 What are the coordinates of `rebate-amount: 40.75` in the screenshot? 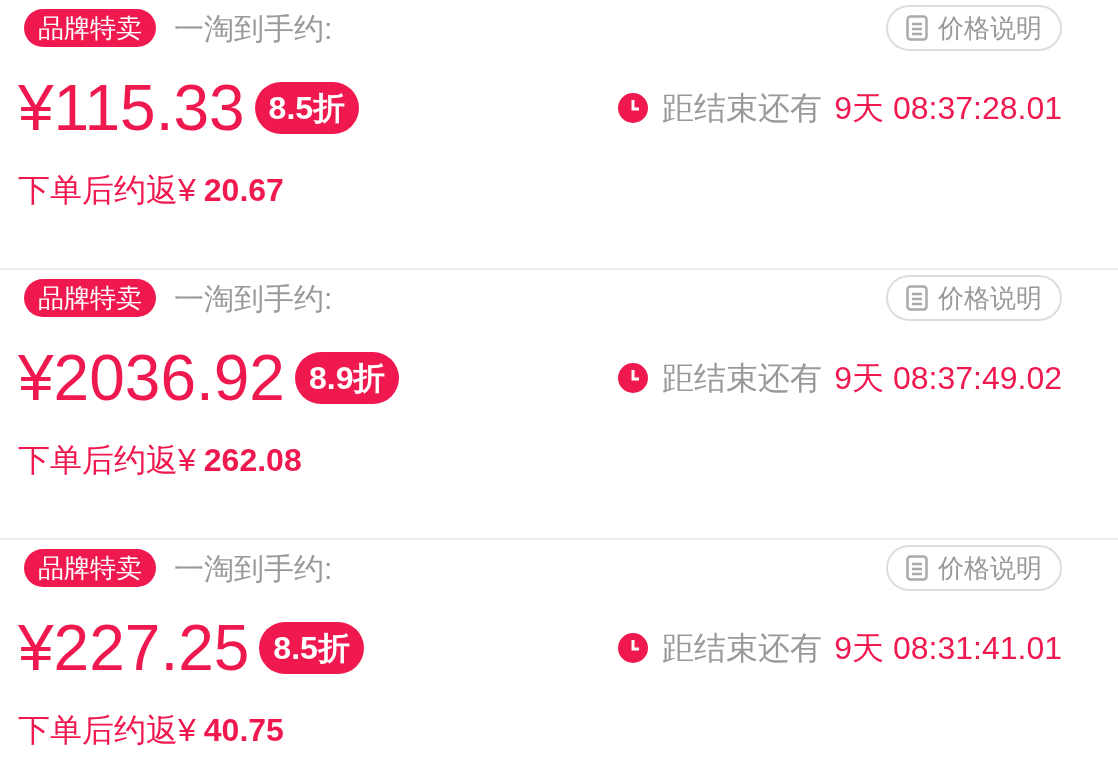 It's located at (243, 730).